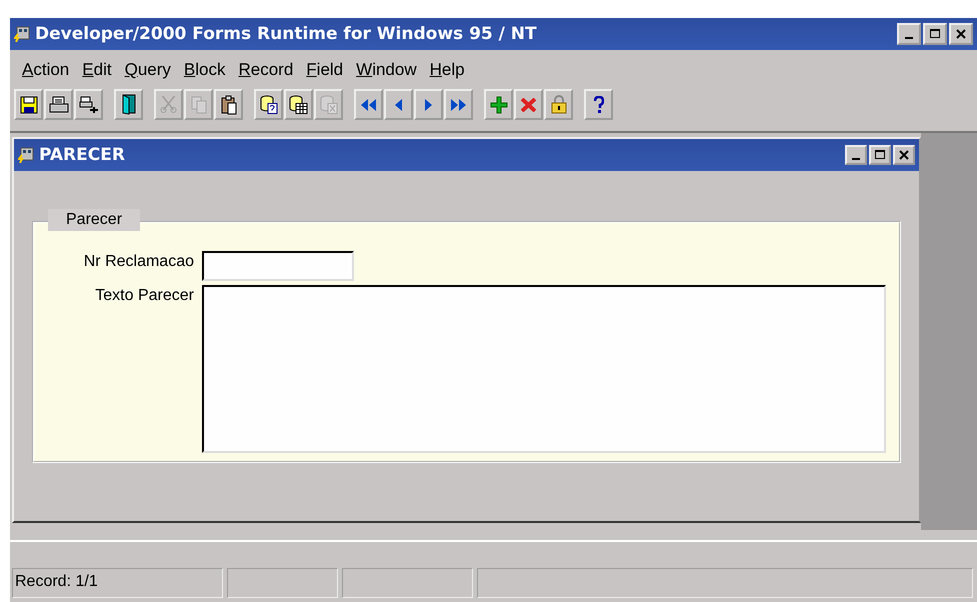 The width and height of the screenshot is (977, 602). What do you see at coordinates (329, 104) in the screenshot?
I see `database-cross-icon` at bounding box center [329, 104].